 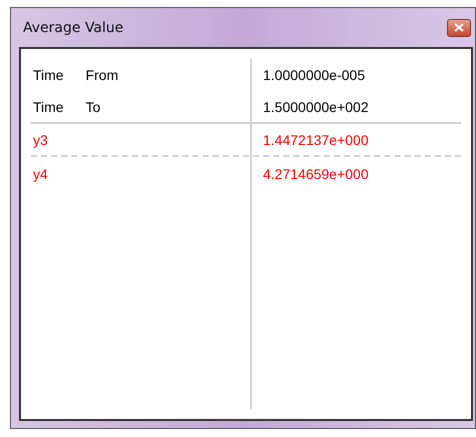 I want to click on row-sublabel: From, so click(x=102, y=74).